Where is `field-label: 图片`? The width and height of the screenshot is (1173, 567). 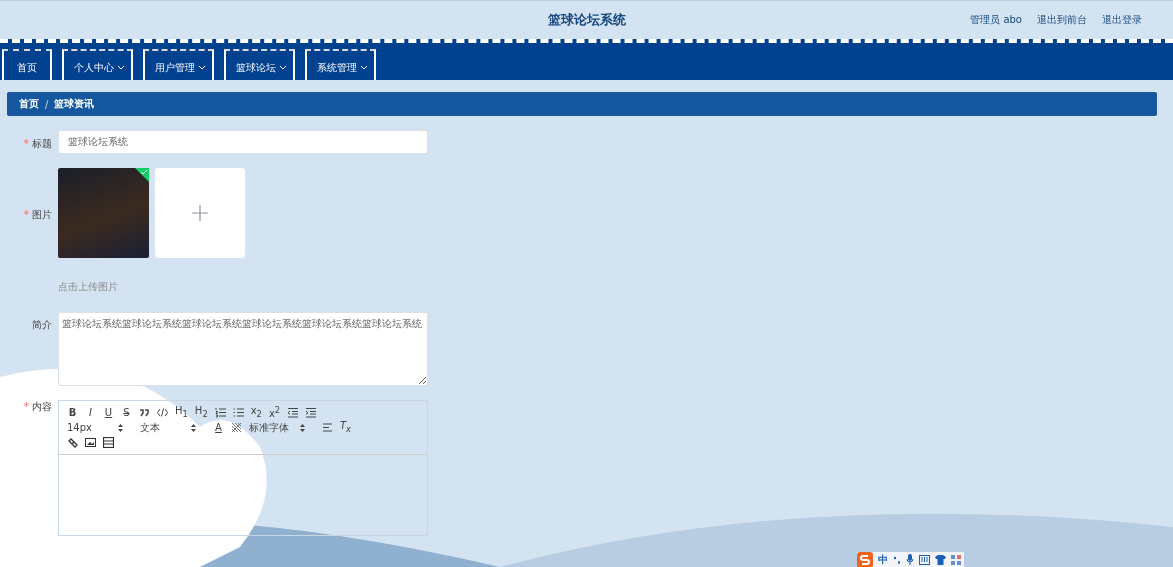
field-label: 图片 is located at coordinates (42, 214).